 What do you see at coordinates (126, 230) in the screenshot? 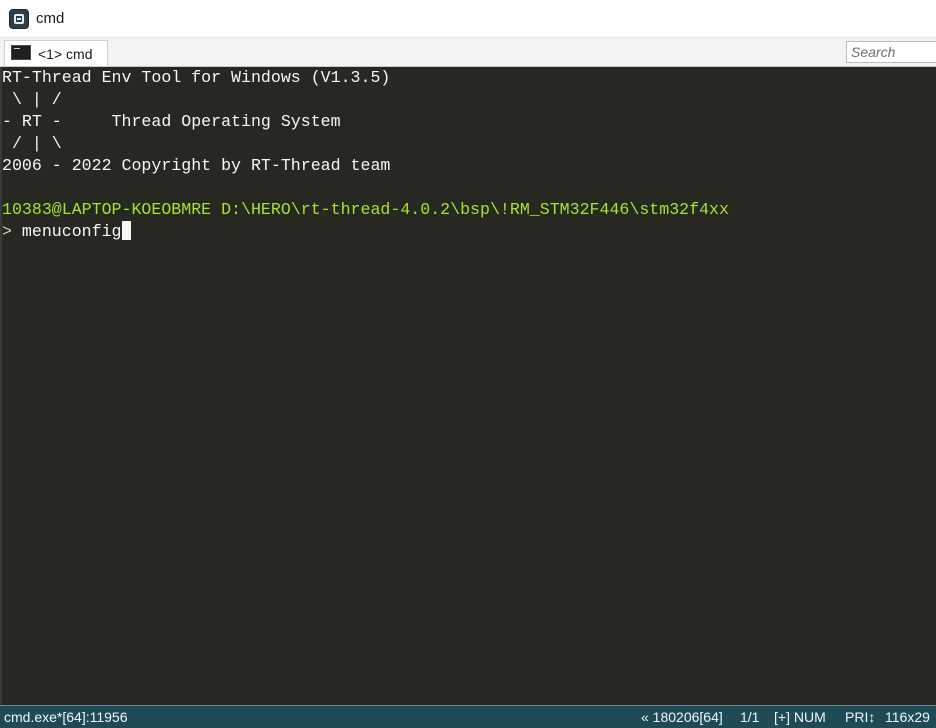
I see `text-cursor` at bounding box center [126, 230].